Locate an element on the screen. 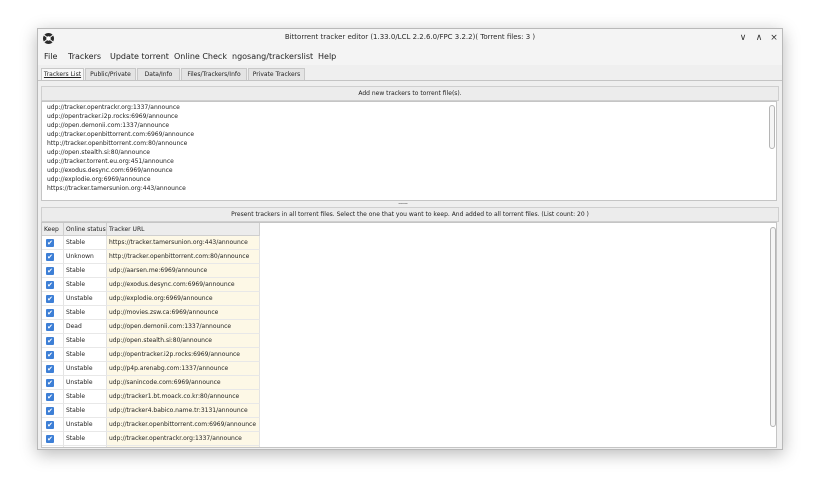 Image resolution: width=819 pixels, height=493 pixels. column-header-tracker-url: Tracker URL is located at coordinates (183, 229).